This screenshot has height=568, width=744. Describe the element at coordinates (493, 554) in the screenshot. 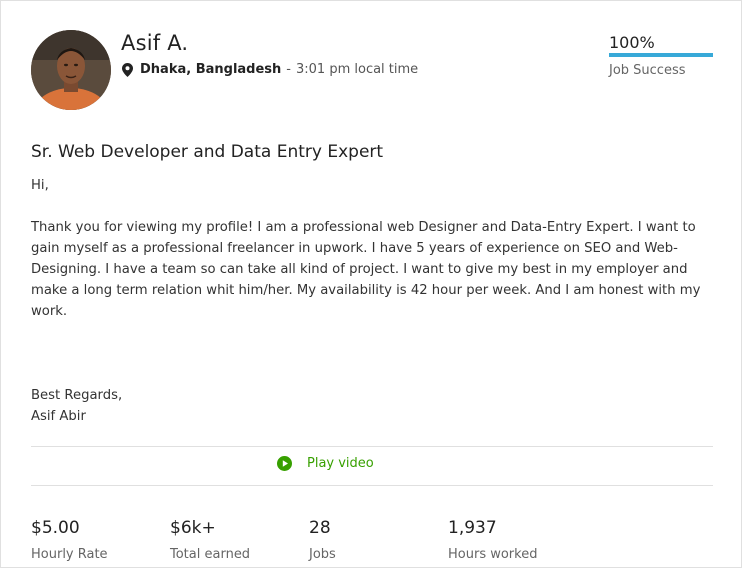

I see `stat-label: Hours worked` at that location.